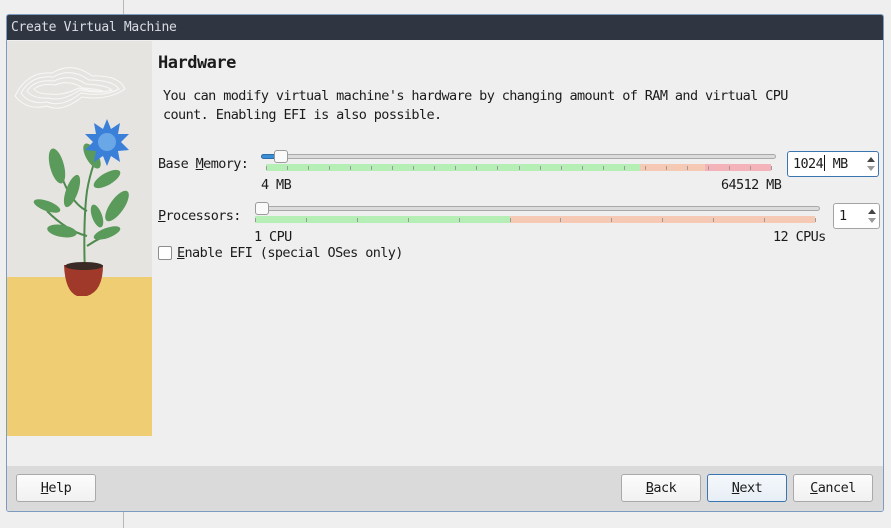  I want to click on wizard-illustration, so click(79, 238).